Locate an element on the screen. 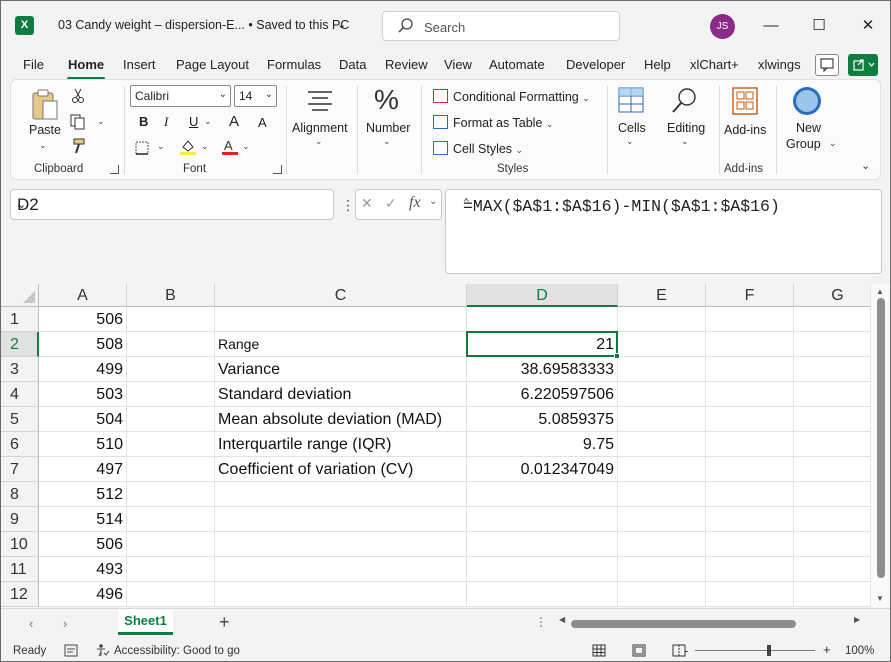  cell-f1 is located at coordinates (750, 319).